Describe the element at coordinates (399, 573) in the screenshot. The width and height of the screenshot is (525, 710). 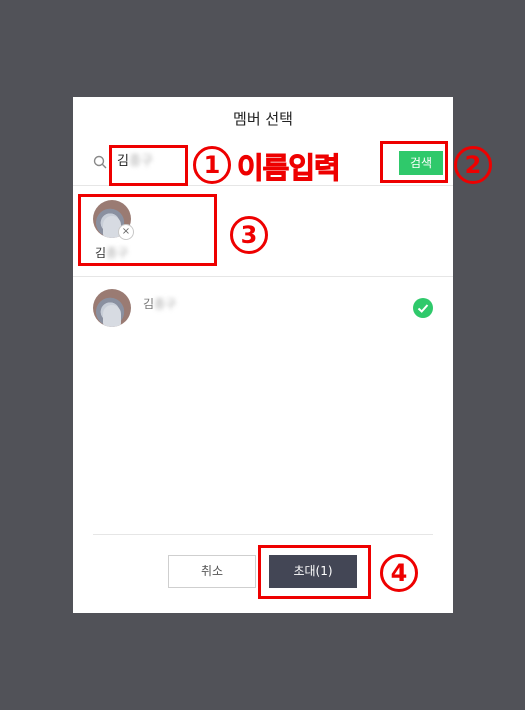
I see `annotation-step-4: 4` at that location.